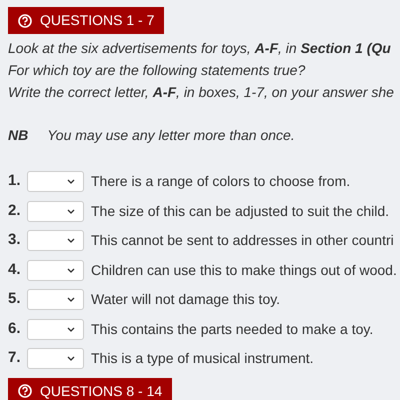  What do you see at coordinates (15, 328) in the screenshot?
I see `question-number: 6.` at bounding box center [15, 328].